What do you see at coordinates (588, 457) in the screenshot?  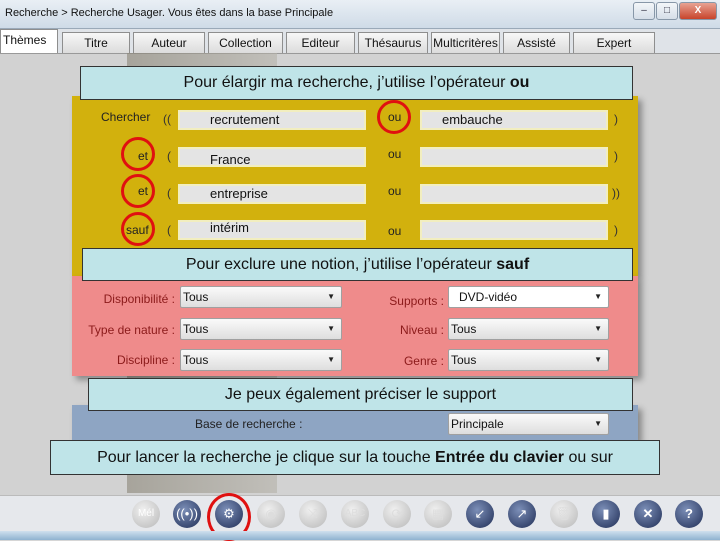 I see `callout-text: ou sur` at bounding box center [588, 457].